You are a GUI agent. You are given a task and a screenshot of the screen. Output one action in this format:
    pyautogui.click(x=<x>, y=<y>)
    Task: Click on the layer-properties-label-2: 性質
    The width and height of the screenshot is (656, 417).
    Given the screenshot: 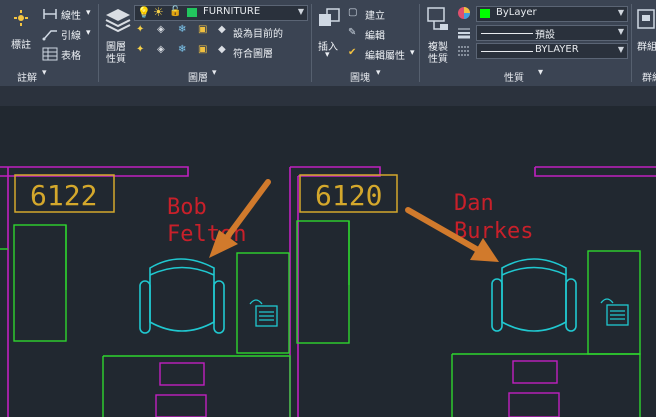 What is the action you would take?
    pyautogui.click(x=116, y=57)
    